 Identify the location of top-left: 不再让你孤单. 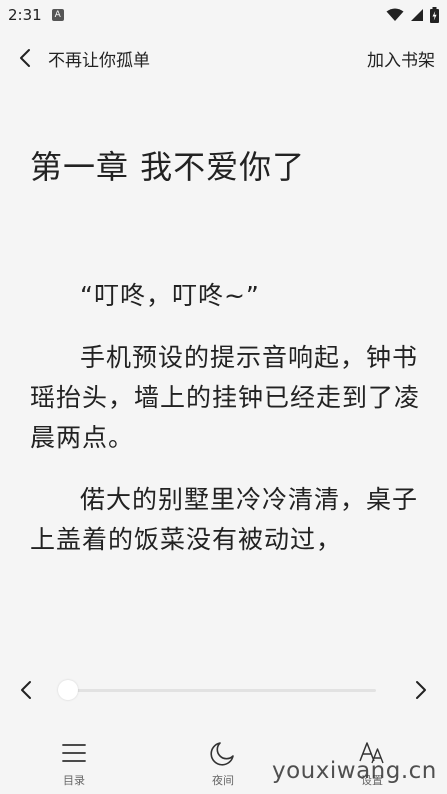
(82, 58).